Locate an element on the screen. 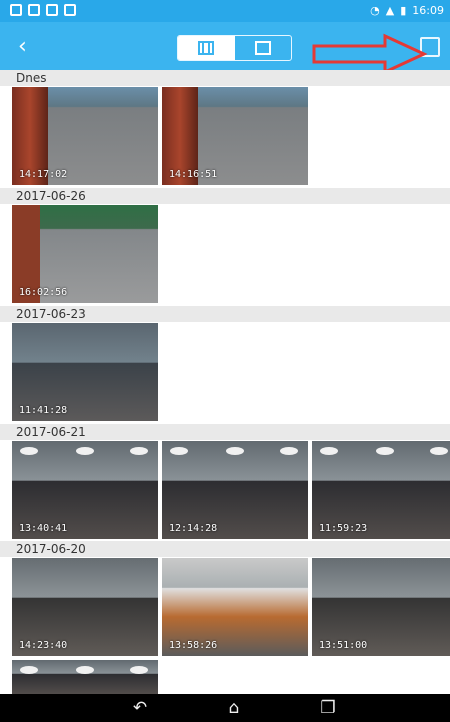 The width and height of the screenshot is (450, 722). thumbnail-time: 11:59:23 is located at coordinates (343, 528).